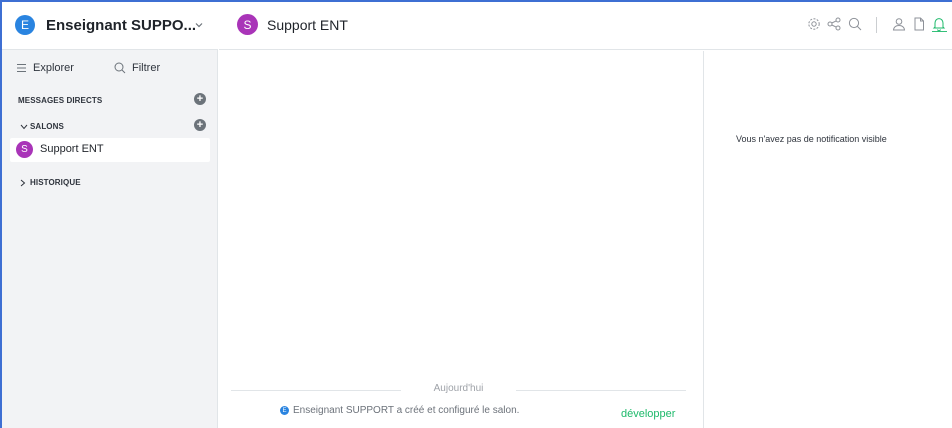 The height and width of the screenshot is (428, 952). I want to click on room-header: S Support ENT, so click(585, 26).